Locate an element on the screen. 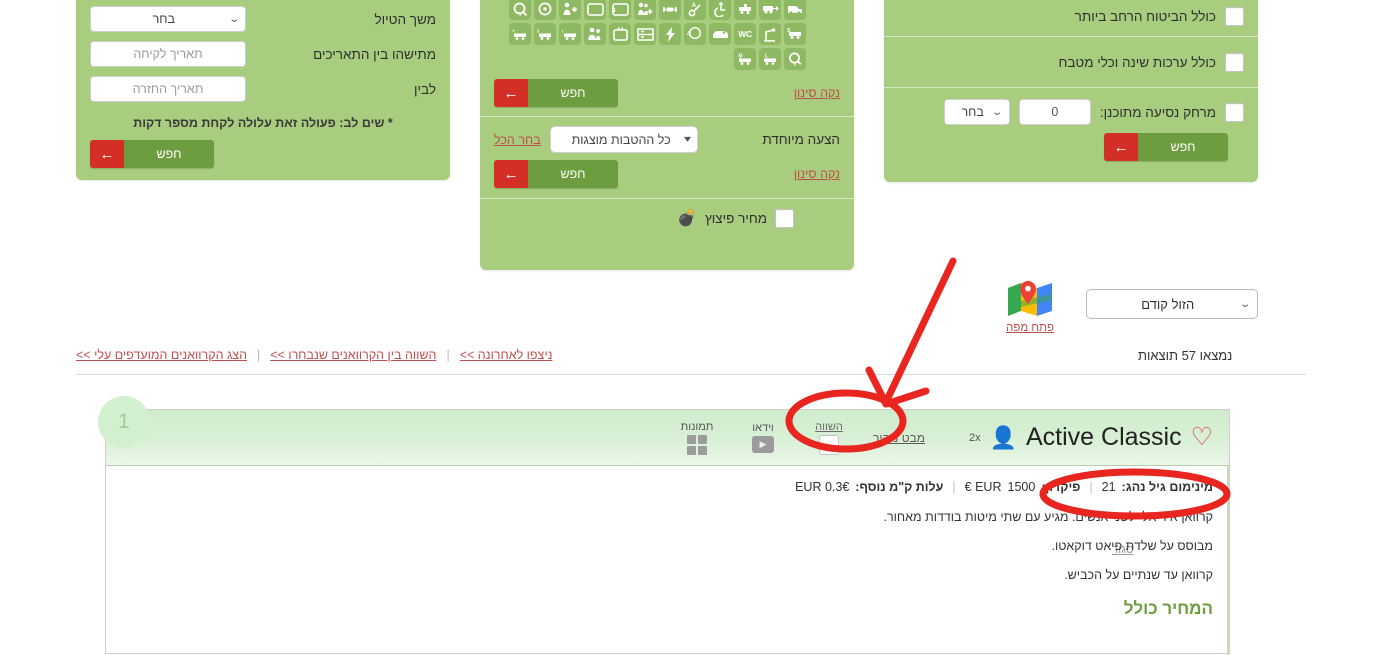  special-offer-label: הצעה מיוחדת is located at coordinates (801, 139).